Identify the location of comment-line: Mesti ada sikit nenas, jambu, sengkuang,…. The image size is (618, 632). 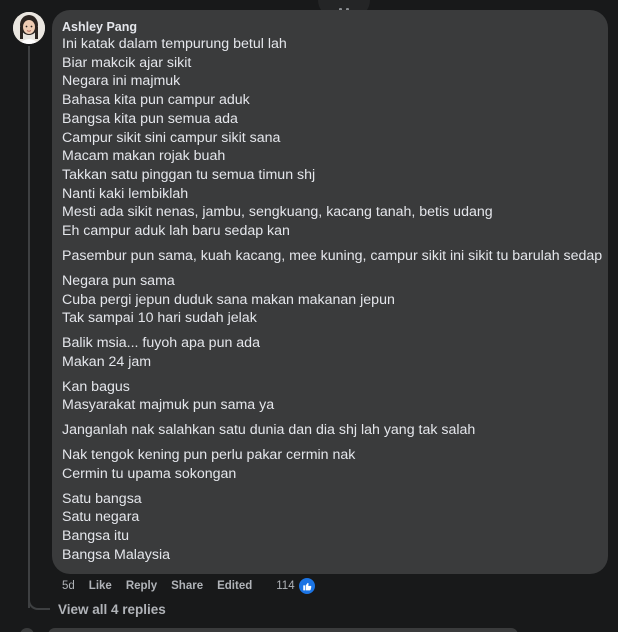
(277, 212).